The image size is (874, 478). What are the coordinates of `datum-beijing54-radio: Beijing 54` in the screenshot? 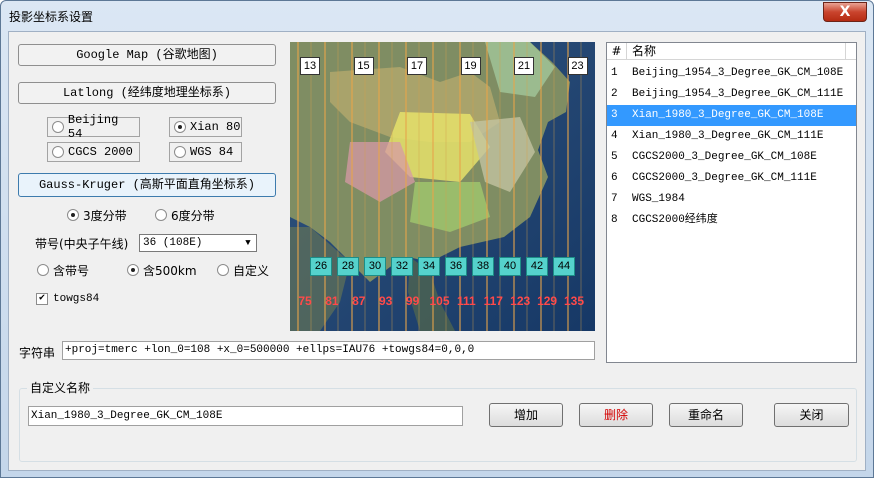 It's located at (95, 127).